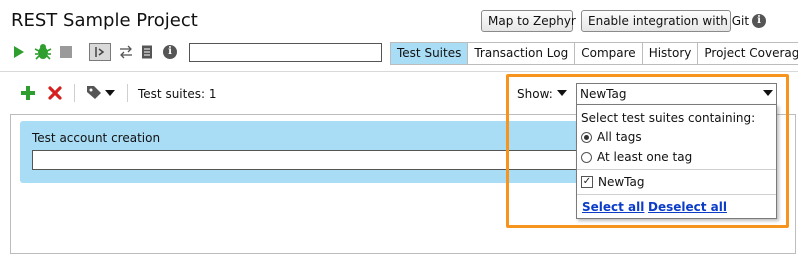 This screenshot has width=798, height=254. Describe the element at coordinates (759, 21) in the screenshot. I see `info-icon: i` at that location.